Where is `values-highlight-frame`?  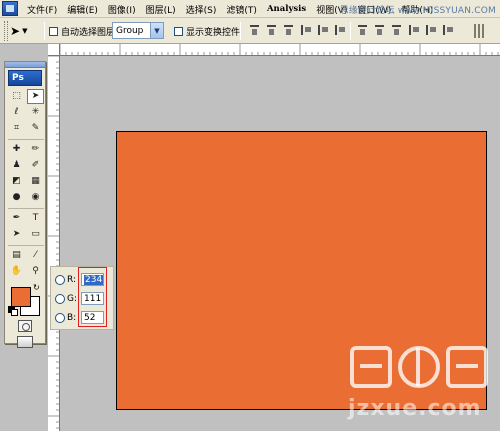
values-highlight-frame is located at coordinates (92, 297).